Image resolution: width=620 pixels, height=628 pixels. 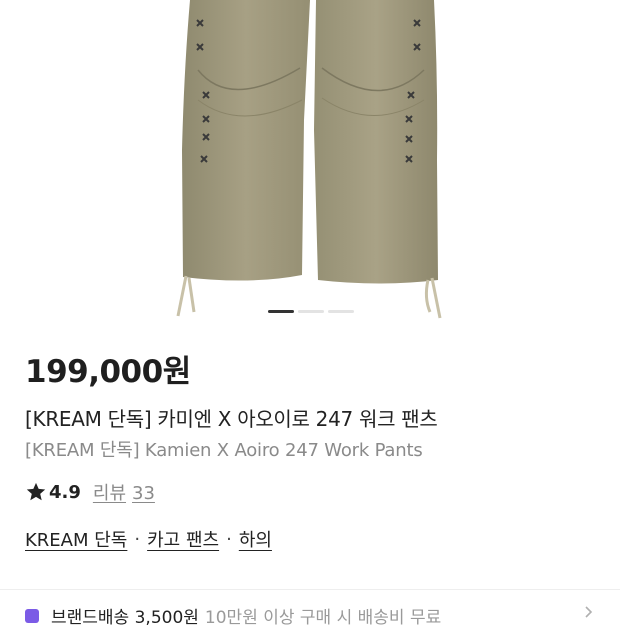 I want to click on category-breadcrumb: KREAM 단독 · 카고 팬츠 · 하의, so click(x=148, y=539).